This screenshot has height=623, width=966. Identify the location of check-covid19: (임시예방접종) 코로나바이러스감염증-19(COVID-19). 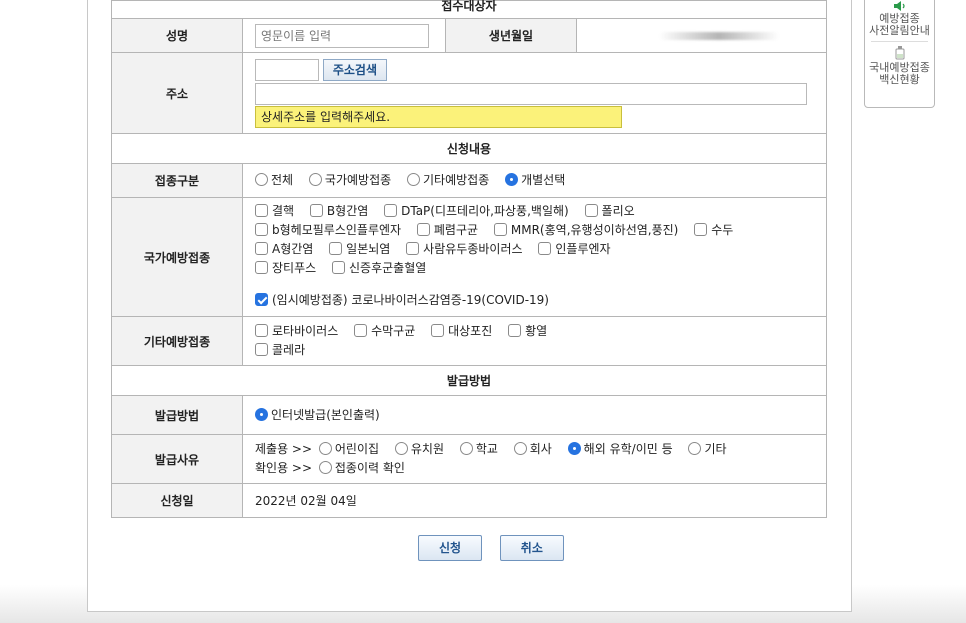
(402, 300).